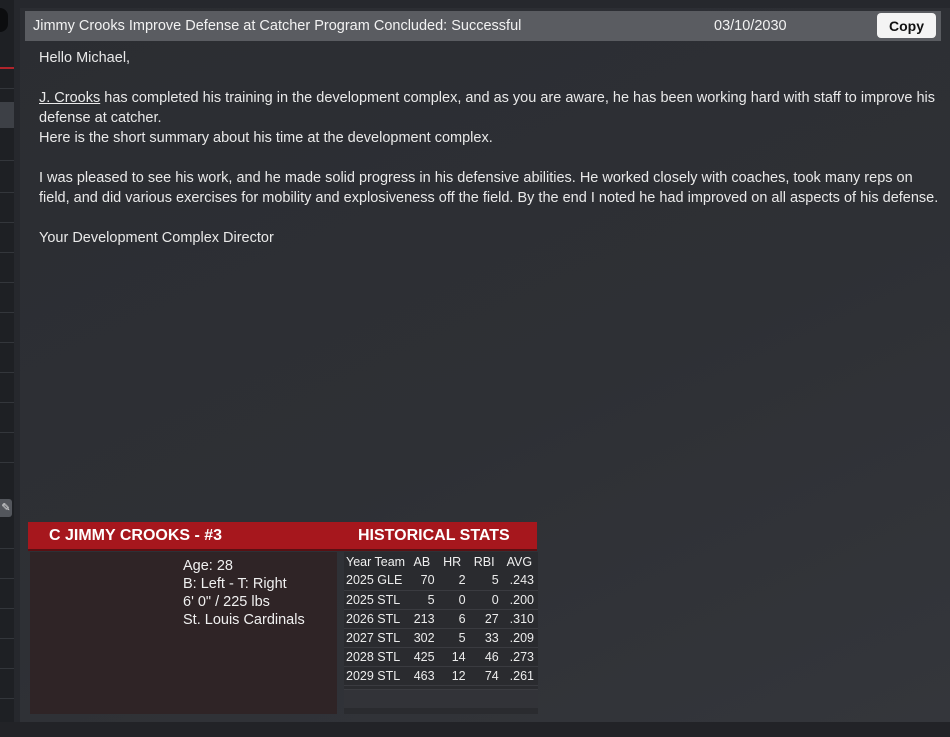 The width and height of the screenshot is (950, 737). What do you see at coordinates (484, 561) in the screenshot?
I see `col-rbi: RBI` at bounding box center [484, 561].